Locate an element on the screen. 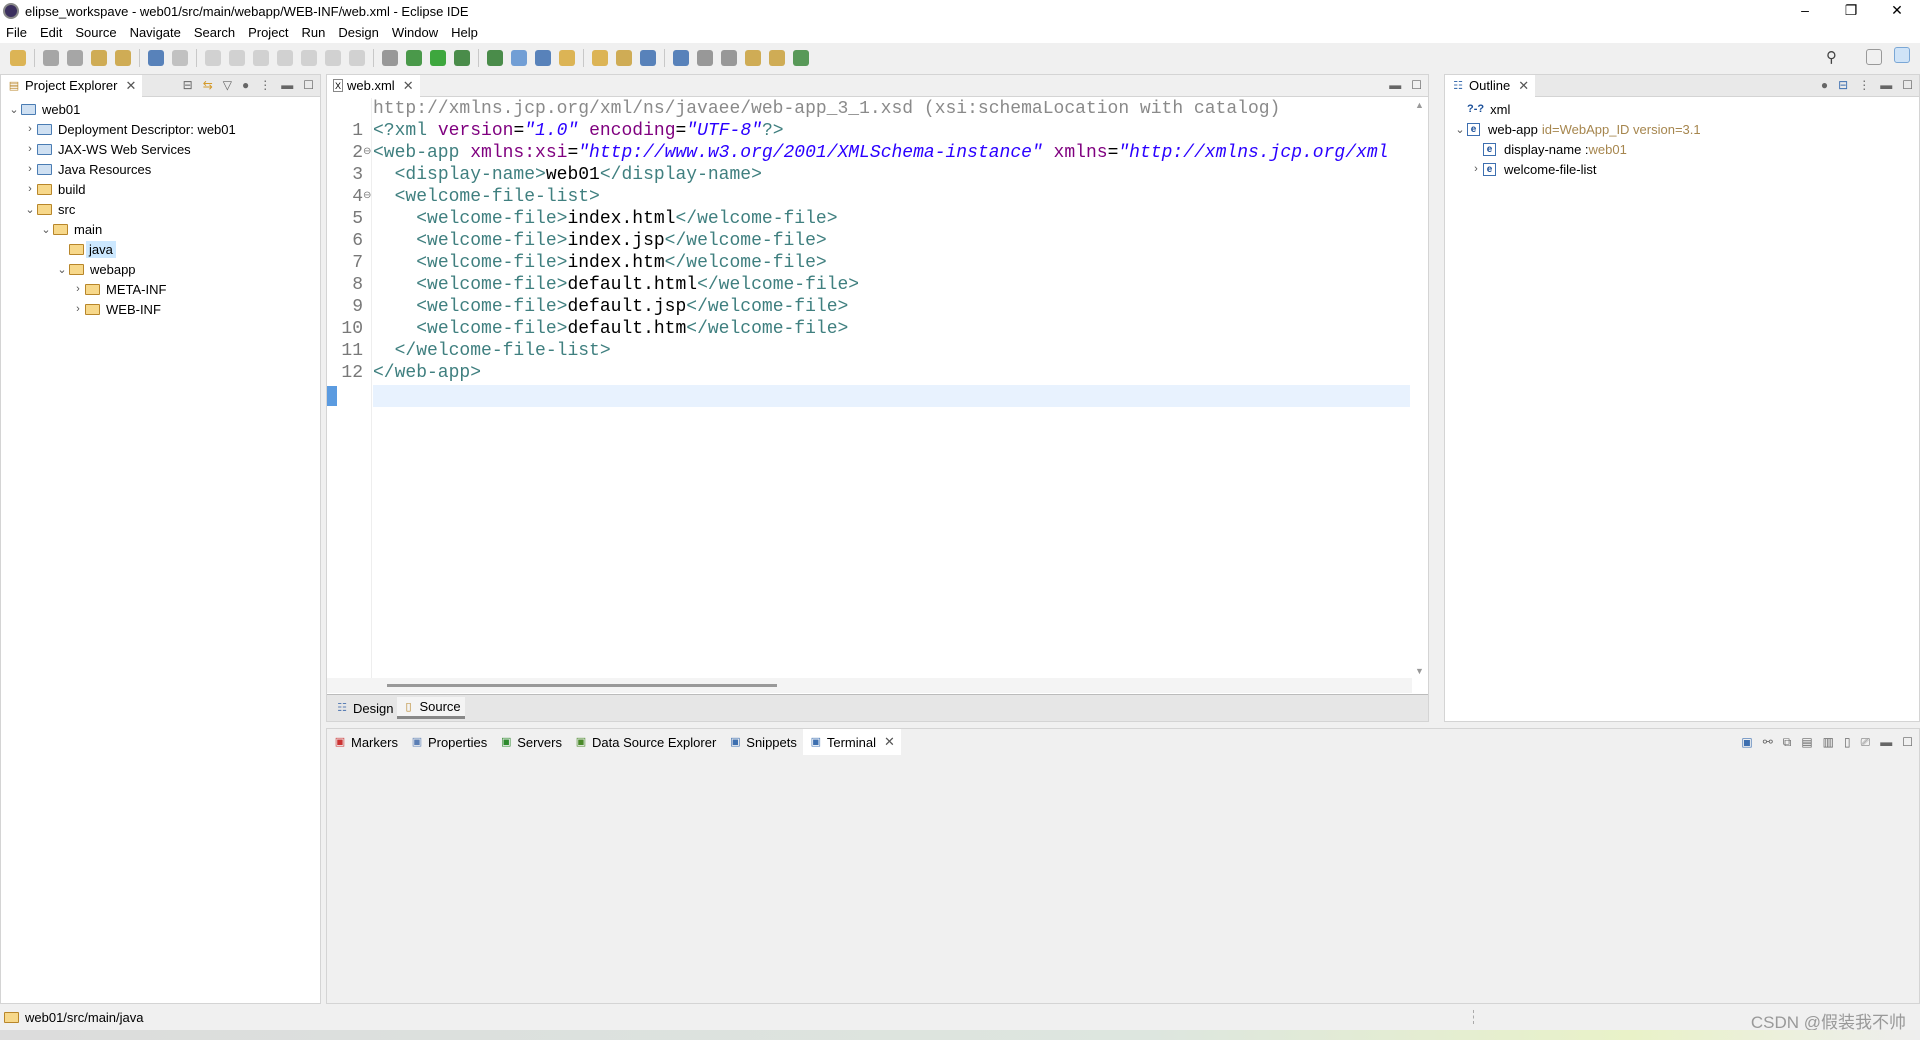 This screenshot has height=1040, width=1920. tree-item: › build is located at coordinates (54, 189).